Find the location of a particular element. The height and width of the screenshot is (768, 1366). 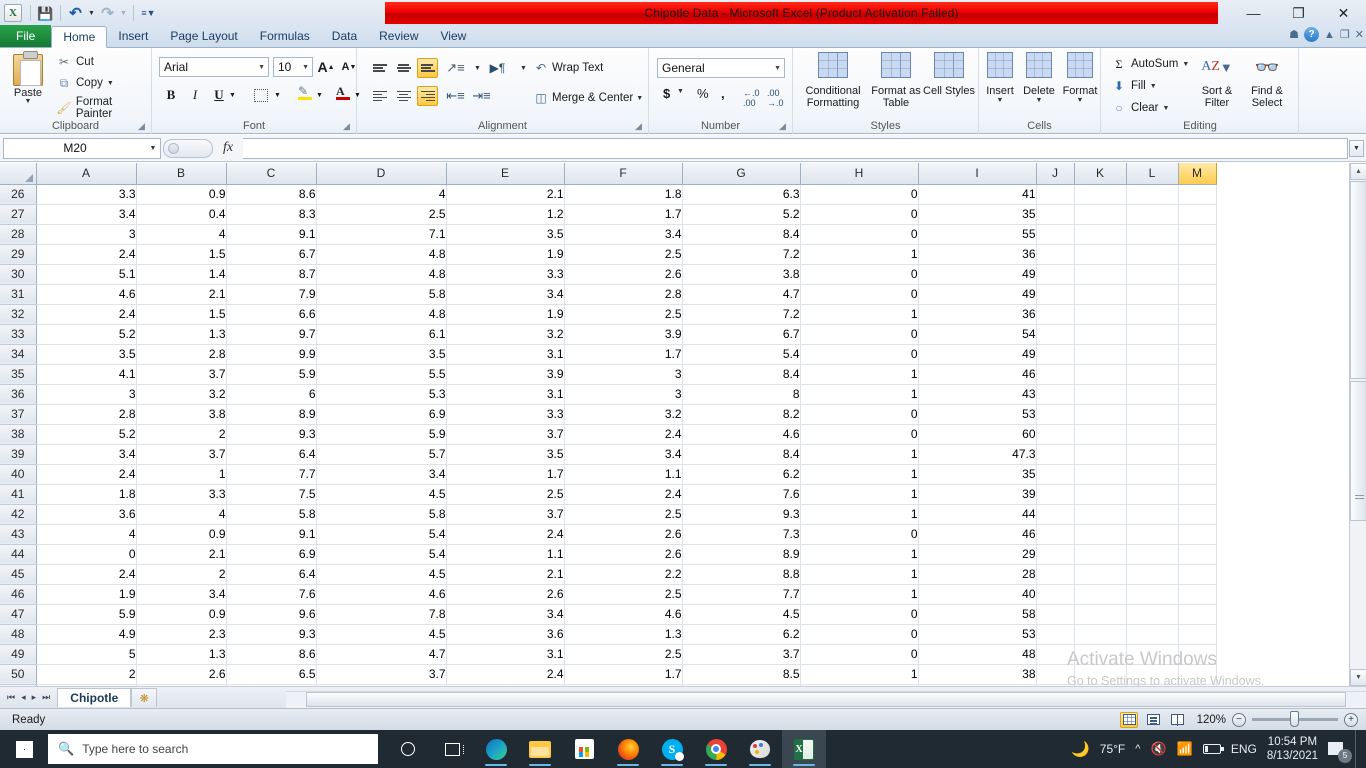

row-header-31: 31 is located at coordinates (18, 294).